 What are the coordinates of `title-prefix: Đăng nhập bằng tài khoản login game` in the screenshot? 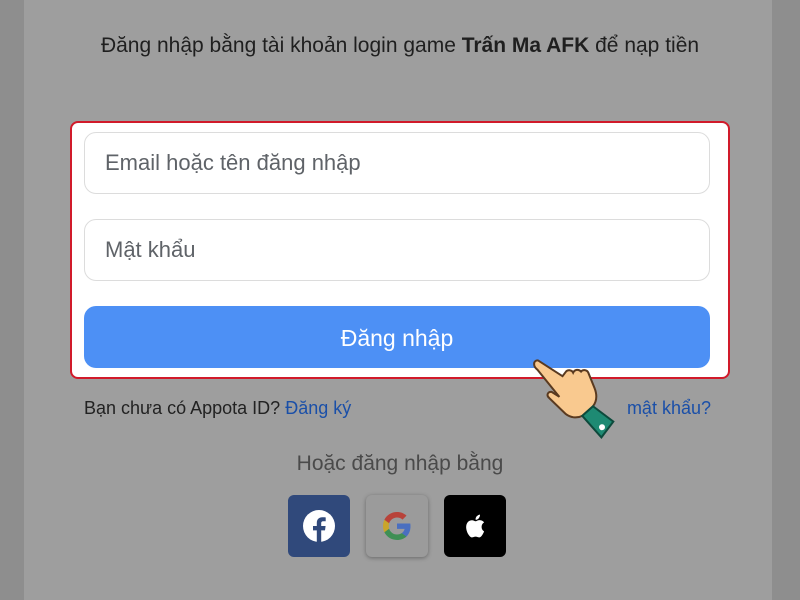 It's located at (281, 45).